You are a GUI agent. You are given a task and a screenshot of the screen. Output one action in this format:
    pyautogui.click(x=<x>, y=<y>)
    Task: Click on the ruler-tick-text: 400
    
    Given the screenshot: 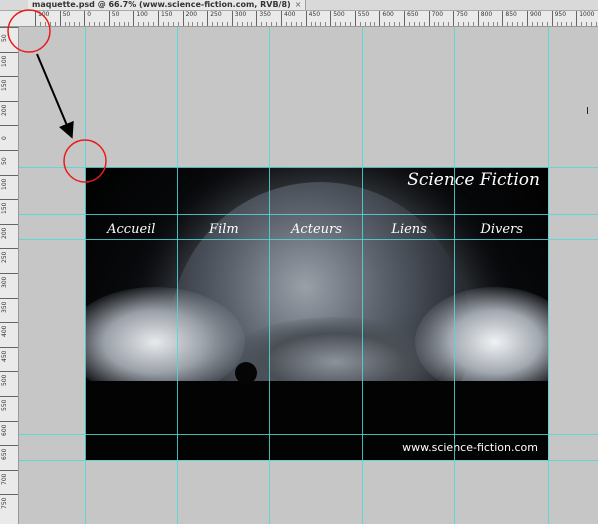 What is the action you would take?
    pyautogui.click(x=4, y=331)
    